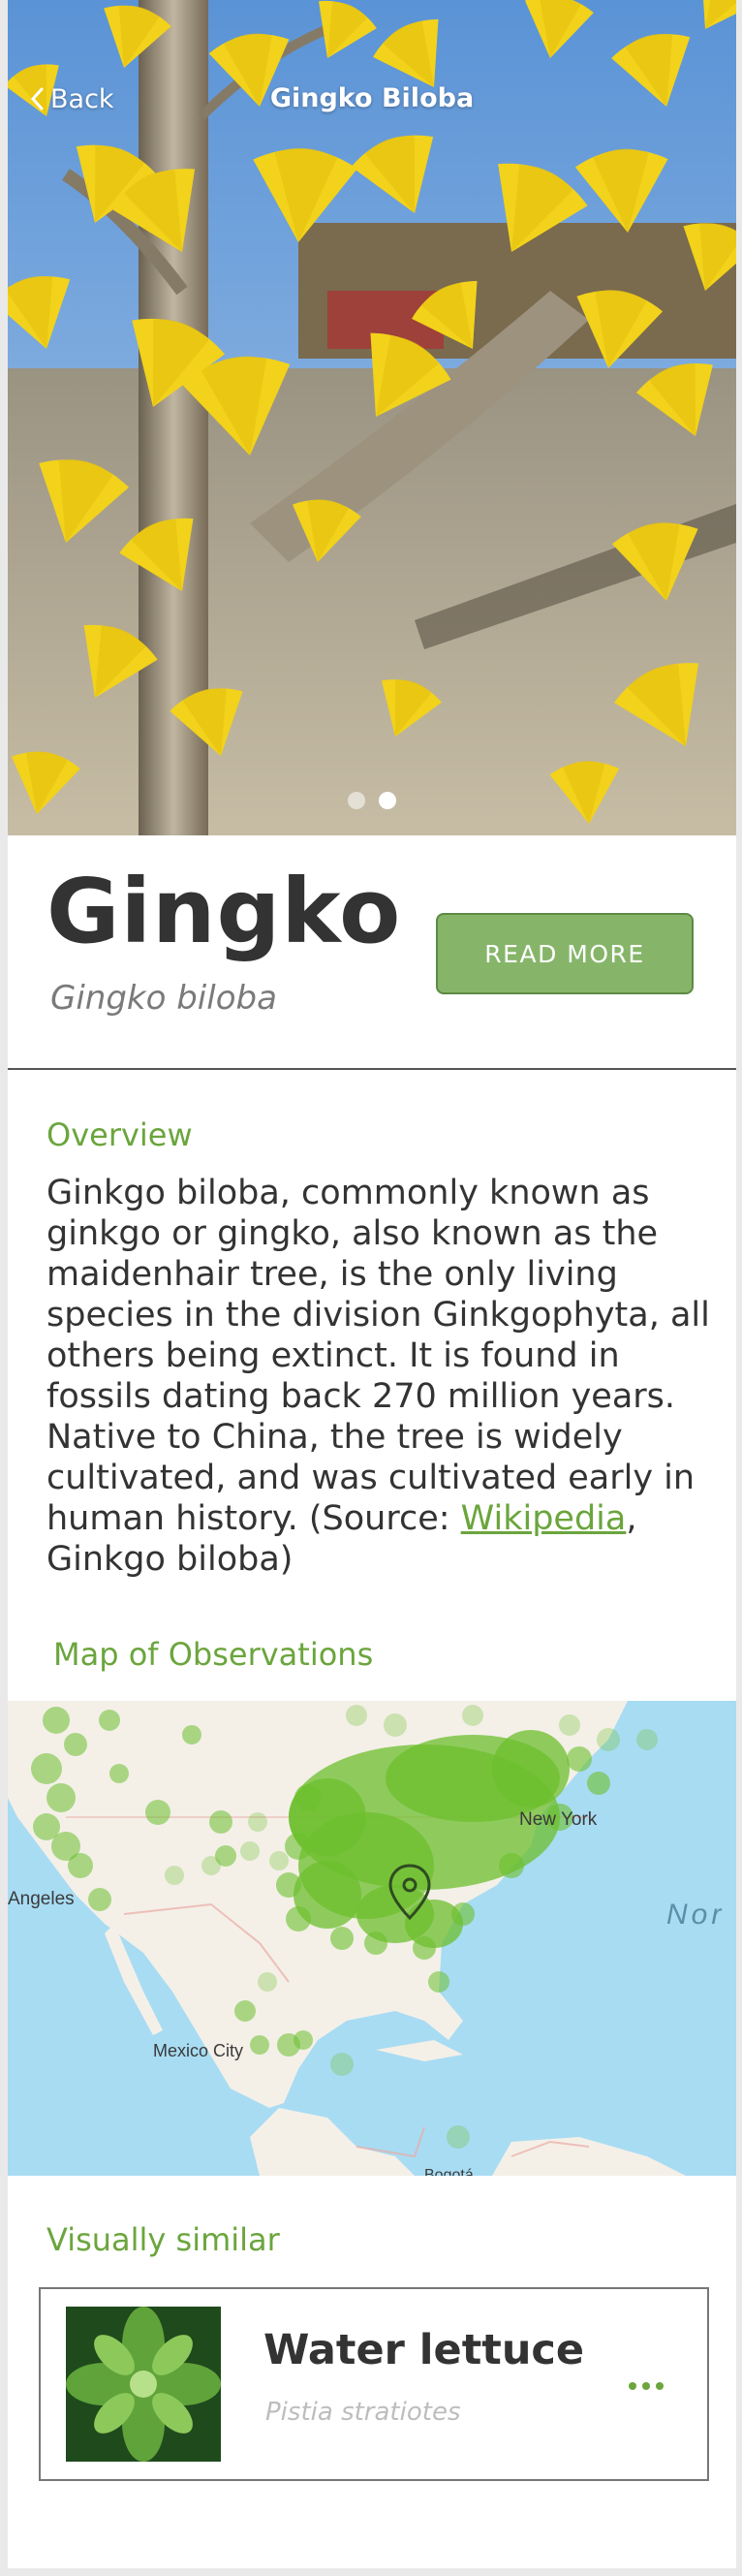 The height and width of the screenshot is (2576, 742). I want to click on map-label-bogota: Bogotá, so click(449, 2171).